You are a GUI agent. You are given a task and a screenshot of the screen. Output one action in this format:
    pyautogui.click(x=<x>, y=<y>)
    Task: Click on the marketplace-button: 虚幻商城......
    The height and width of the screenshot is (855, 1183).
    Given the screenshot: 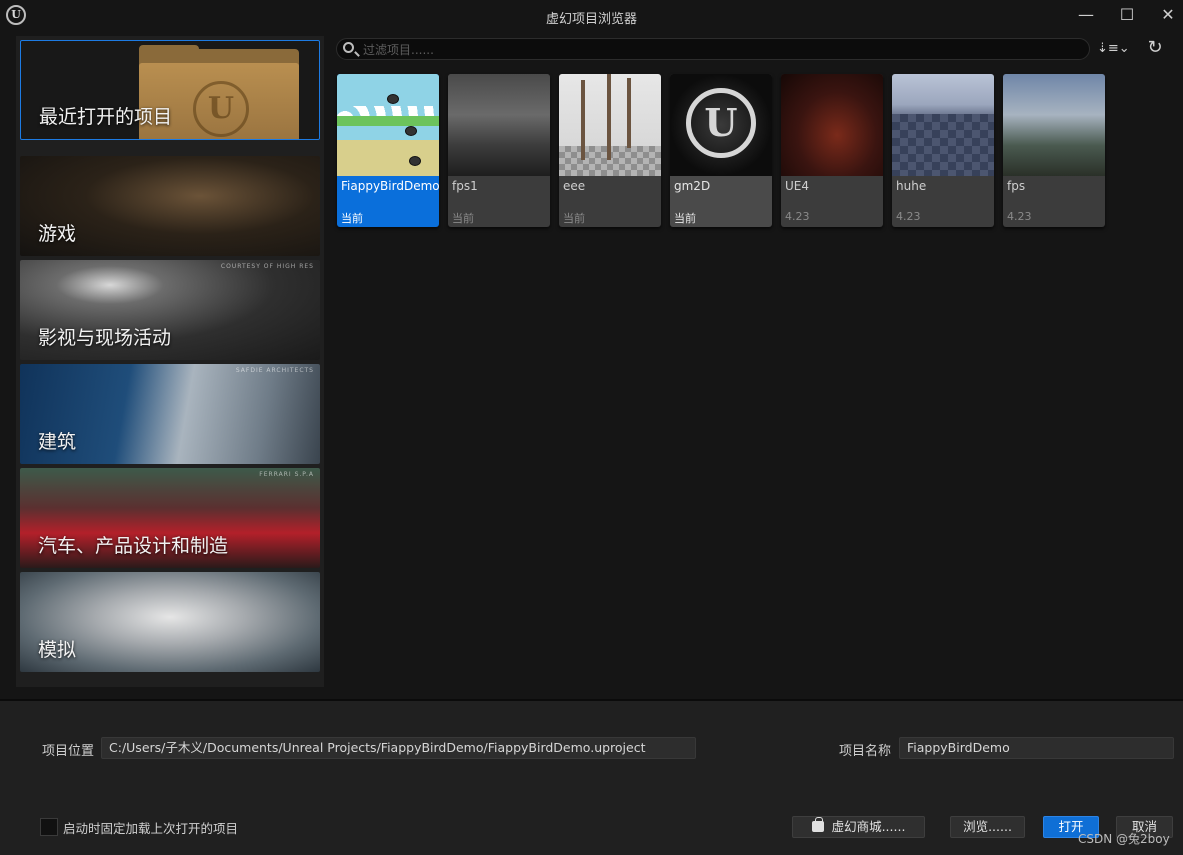 What is the action you would take?
    pyautogui.click(x=858, y=827)
    